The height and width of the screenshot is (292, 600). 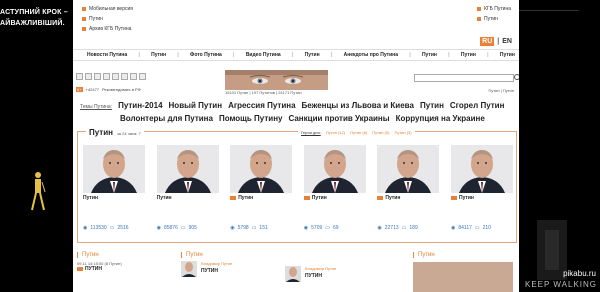 I want to click on section-subtitle: за 24 часа: 7, so click(x=128, y=133).